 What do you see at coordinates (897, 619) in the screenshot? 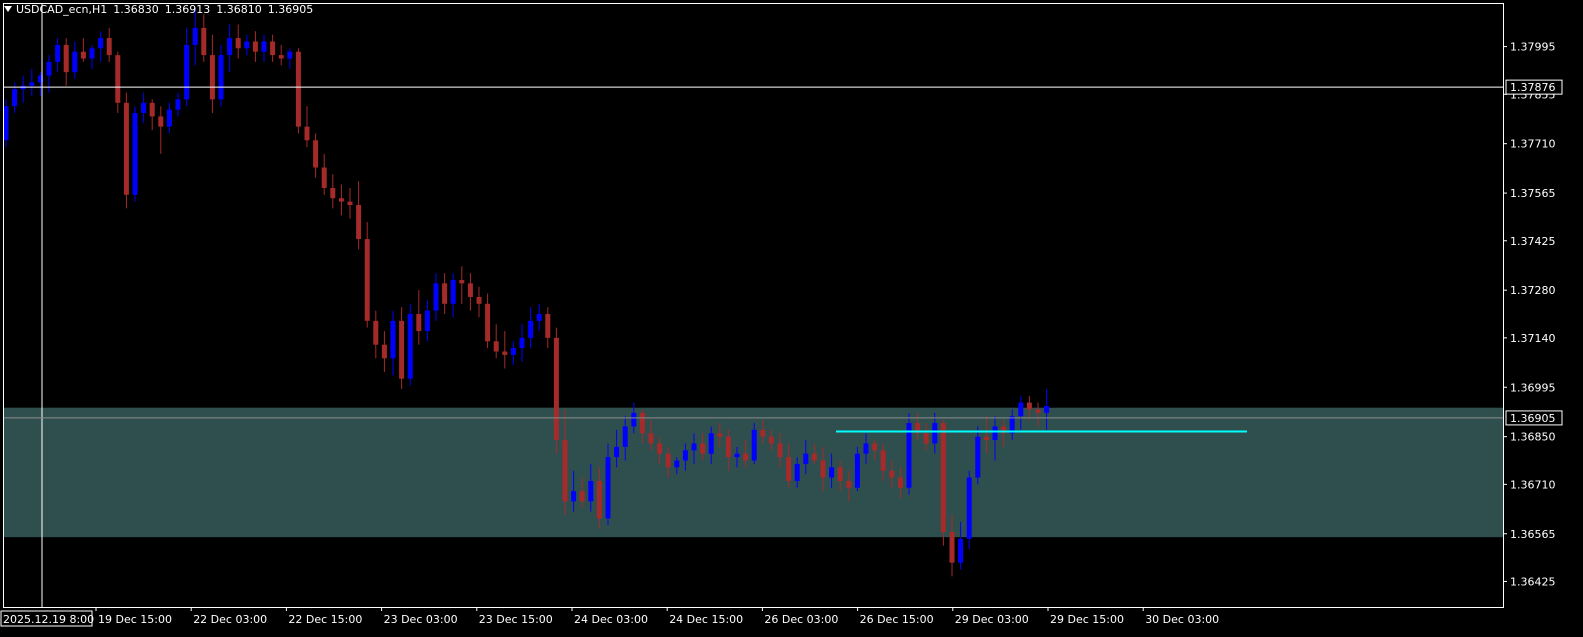
I see `time-tick-label: 26 Dec 15:00` at bounding box center [897, 619].